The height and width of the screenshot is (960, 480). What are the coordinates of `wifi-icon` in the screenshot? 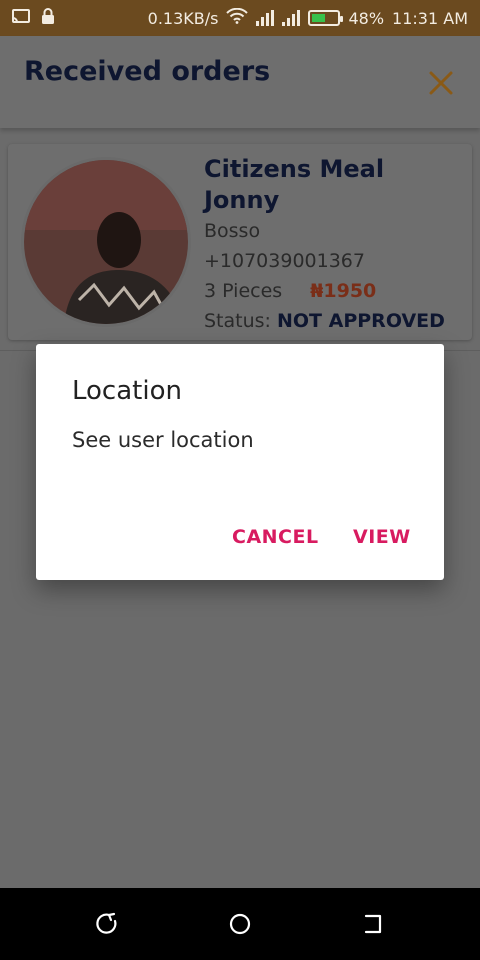 It's located at (237, 17).